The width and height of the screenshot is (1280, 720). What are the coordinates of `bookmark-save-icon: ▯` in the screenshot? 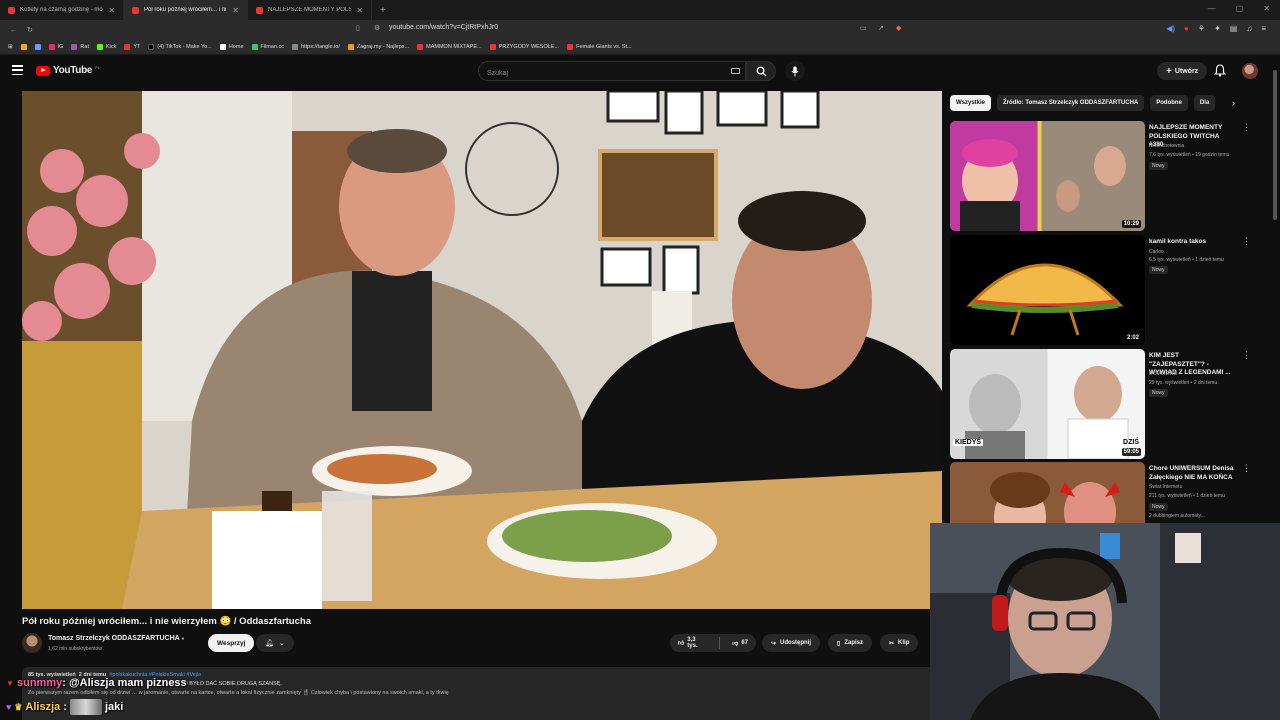 It's located at (839, 643).